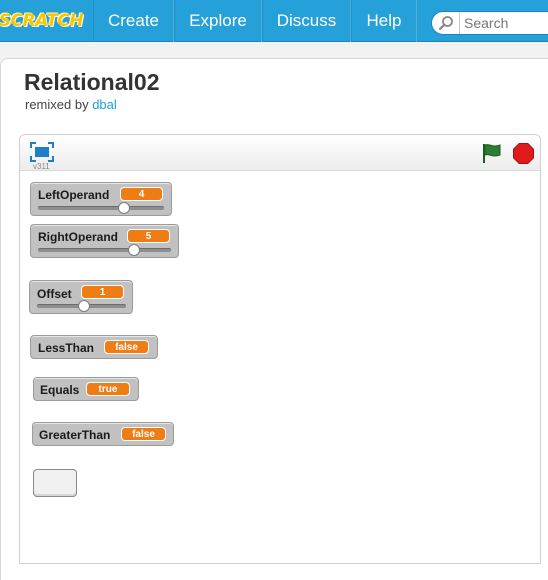 Image resolution: width=548 pixels, height=580 pixels. What do you see at coordinates (446, 23) in the screenshot?
I see `search-icon` at bounding box center [446, 23].